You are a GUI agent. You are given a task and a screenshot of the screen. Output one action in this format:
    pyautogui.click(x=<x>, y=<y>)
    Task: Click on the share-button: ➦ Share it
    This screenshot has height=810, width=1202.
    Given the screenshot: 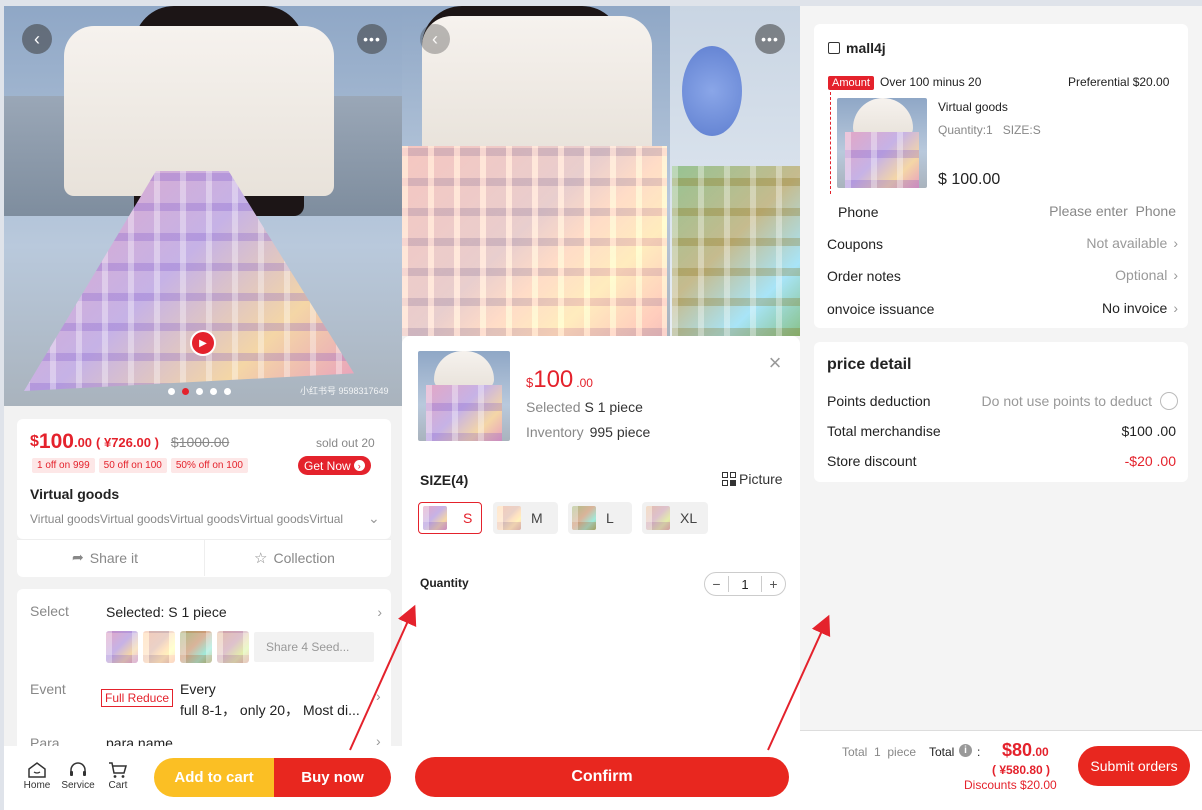 What is the action you would take?
    pyautogui.click(x=105, y=557)
    